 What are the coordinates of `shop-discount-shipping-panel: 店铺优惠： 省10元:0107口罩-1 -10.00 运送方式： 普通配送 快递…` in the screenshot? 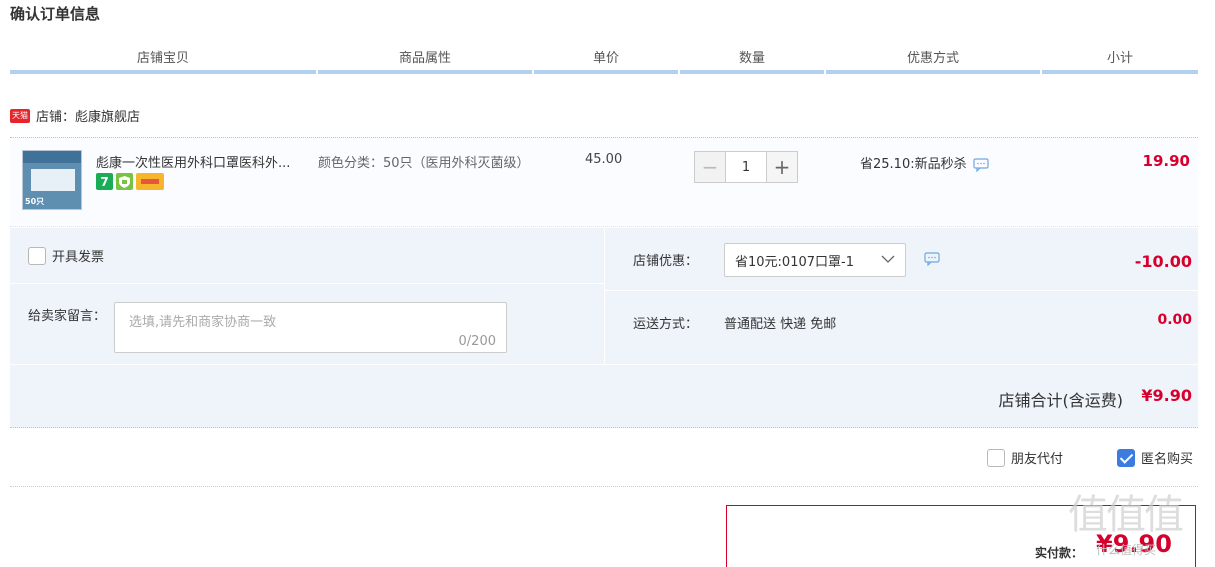 It's located at (901, 296).